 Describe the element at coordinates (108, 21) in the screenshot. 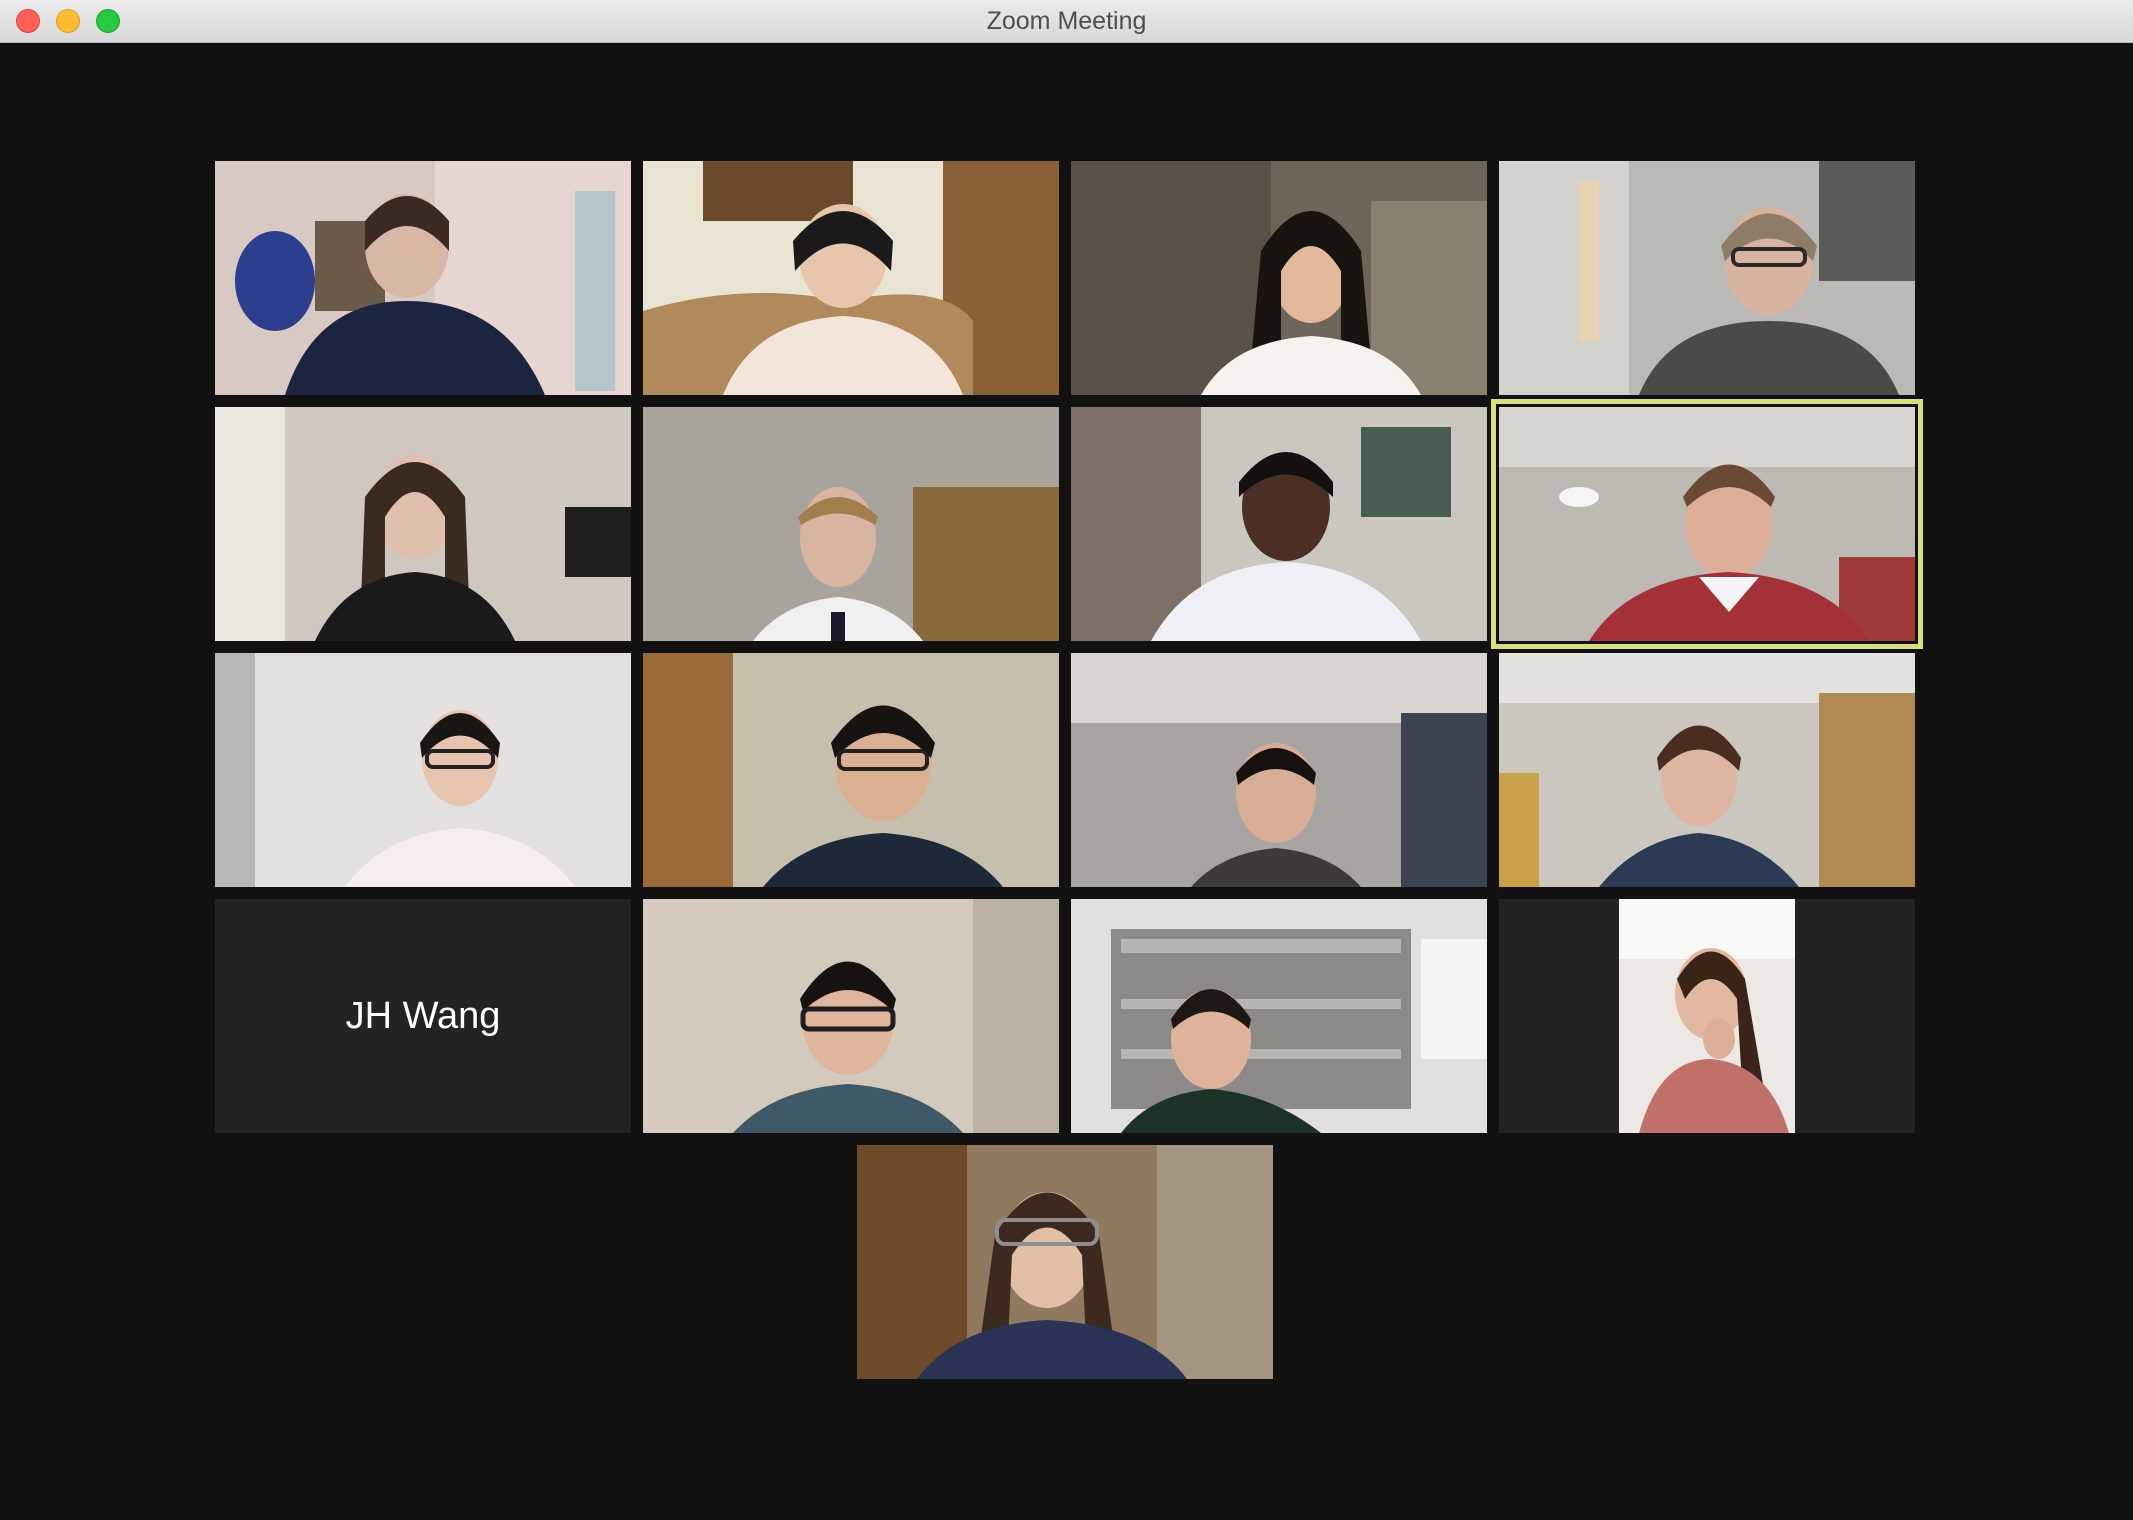

I see `zoom-icon` at that location.